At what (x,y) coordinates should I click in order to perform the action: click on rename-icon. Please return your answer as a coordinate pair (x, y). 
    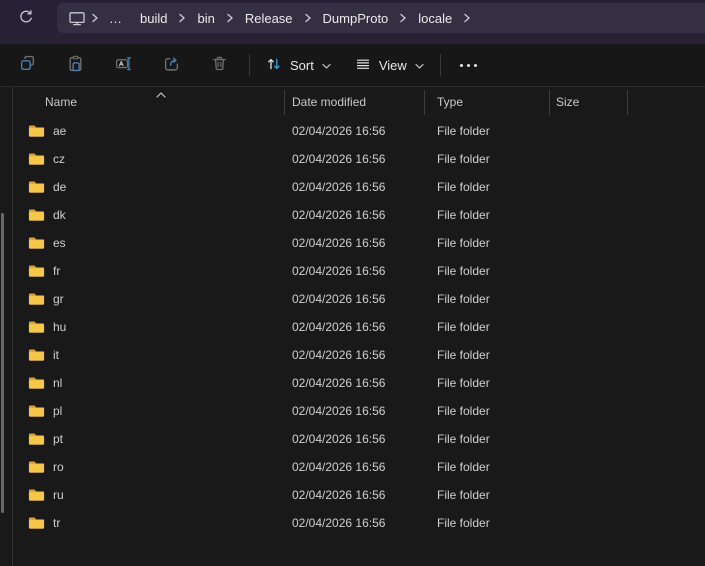
    Looking at the image, I should click on (123, 65).